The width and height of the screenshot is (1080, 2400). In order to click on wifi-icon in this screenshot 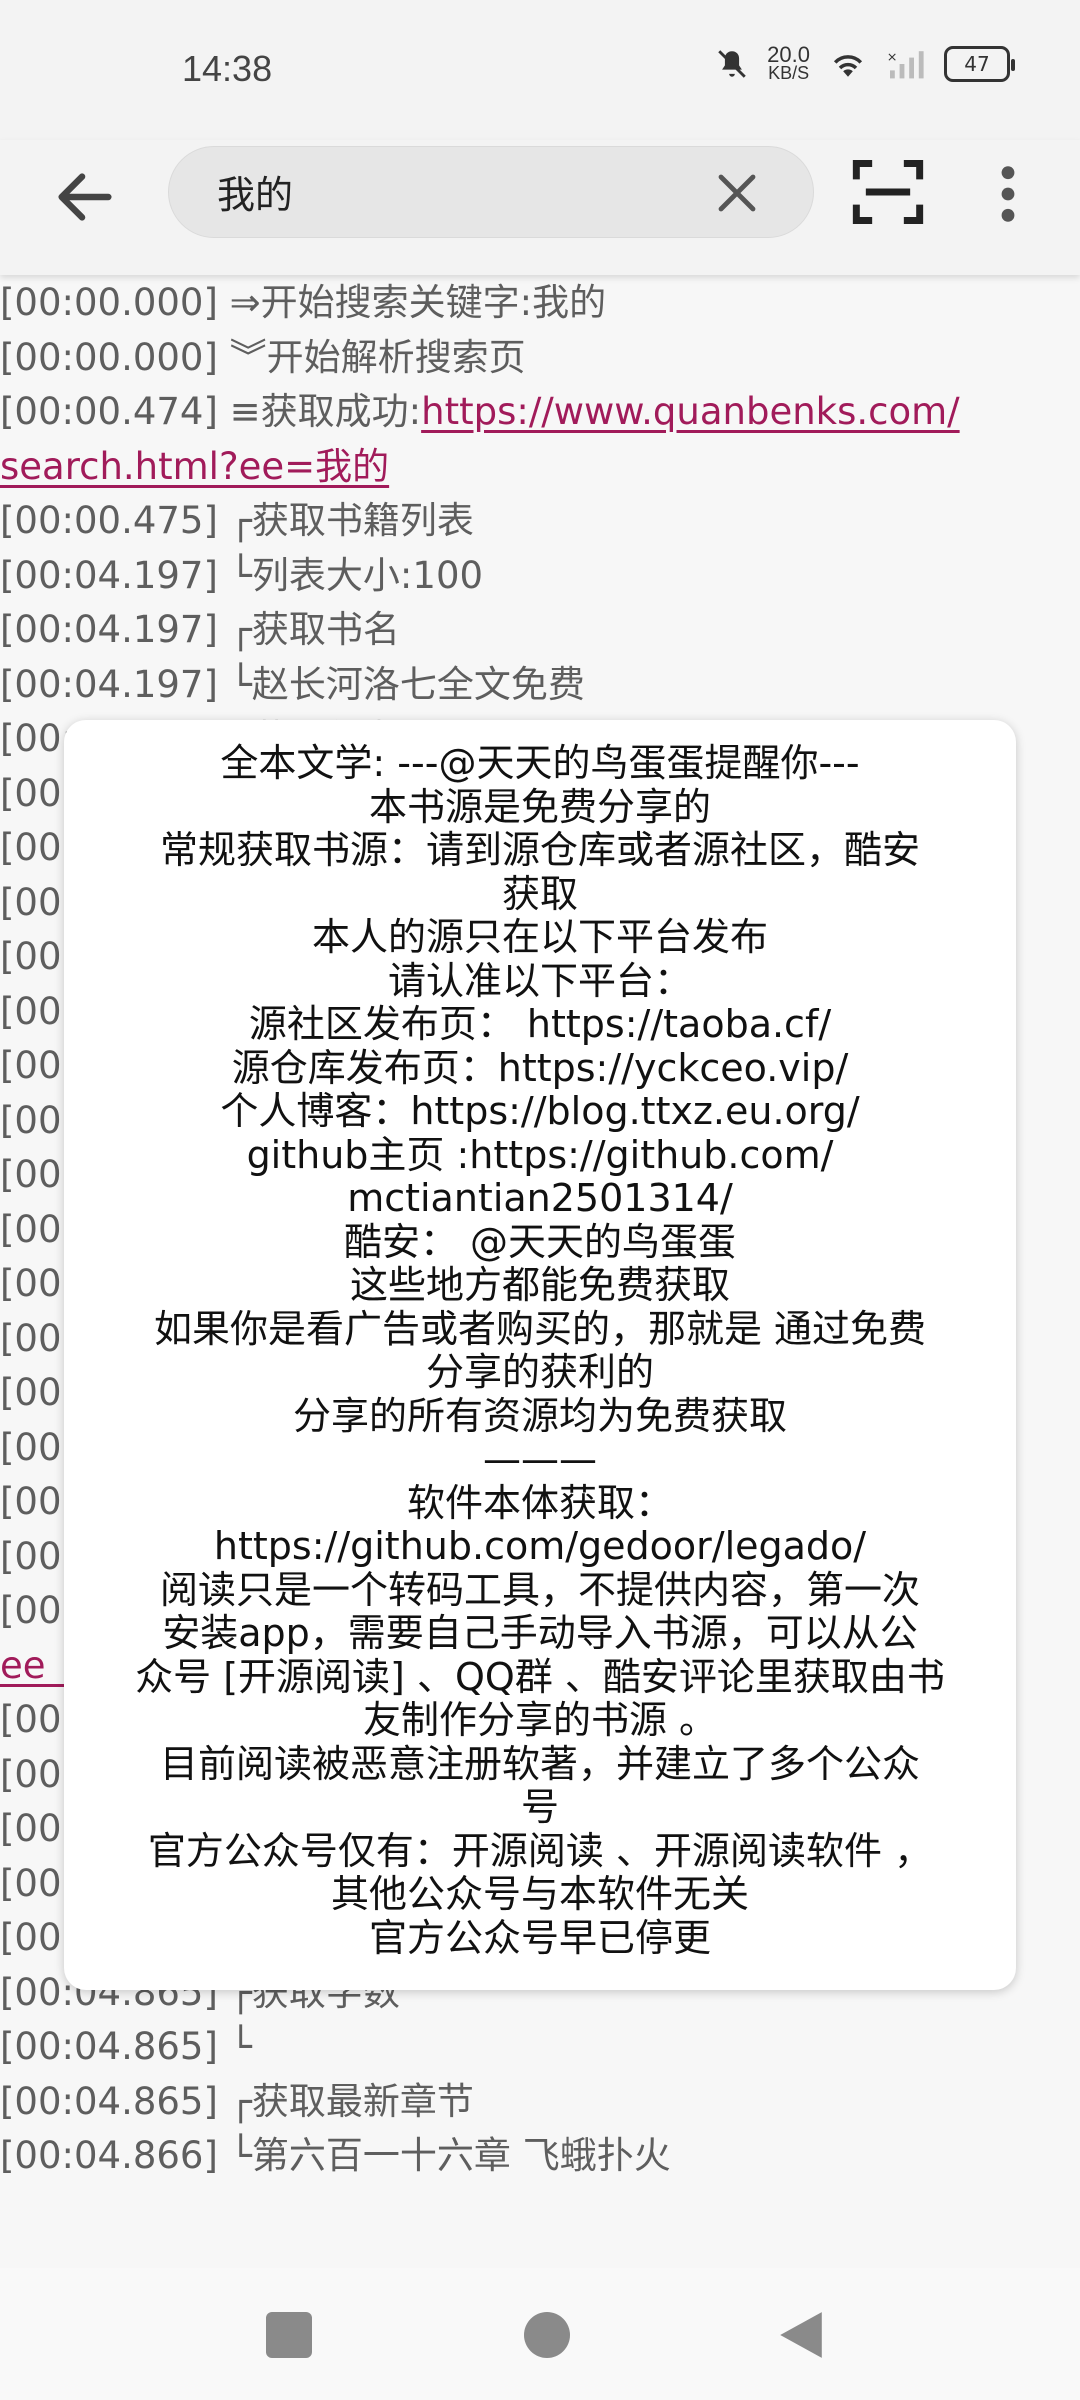, I will do `click(848, 66)`.